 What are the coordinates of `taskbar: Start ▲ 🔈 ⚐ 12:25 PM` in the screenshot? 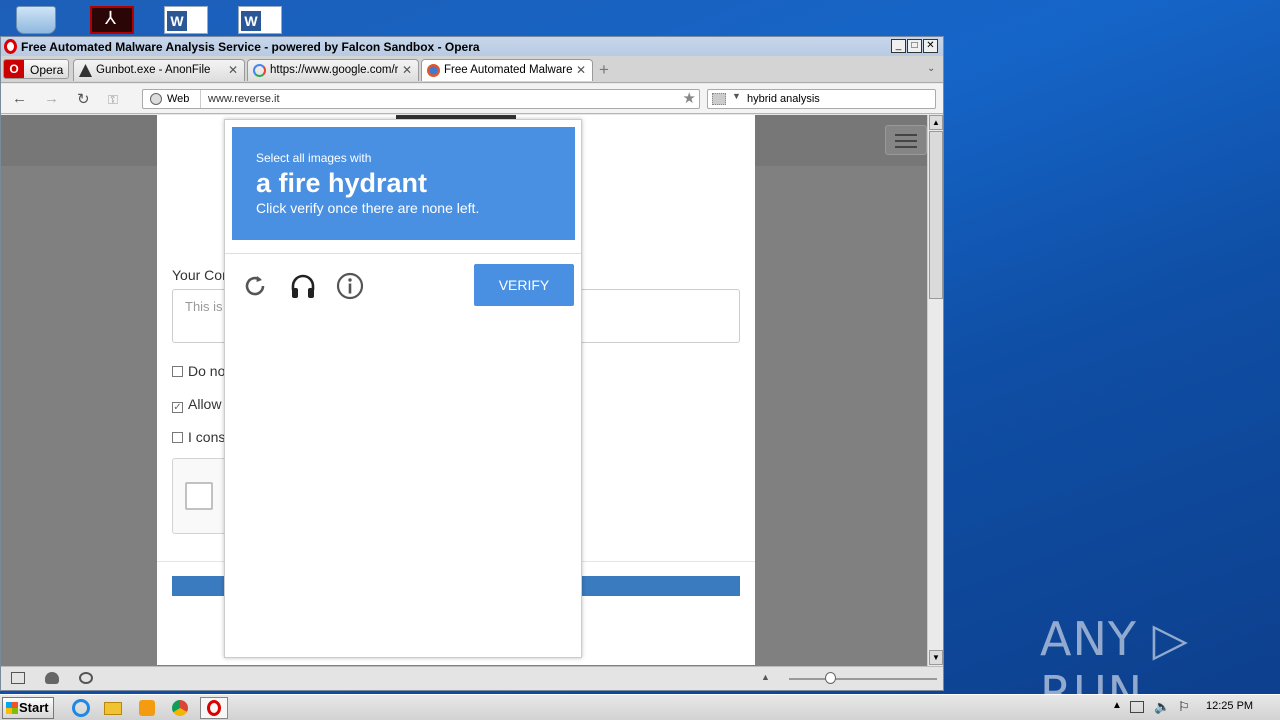 It's located at (640, 707).